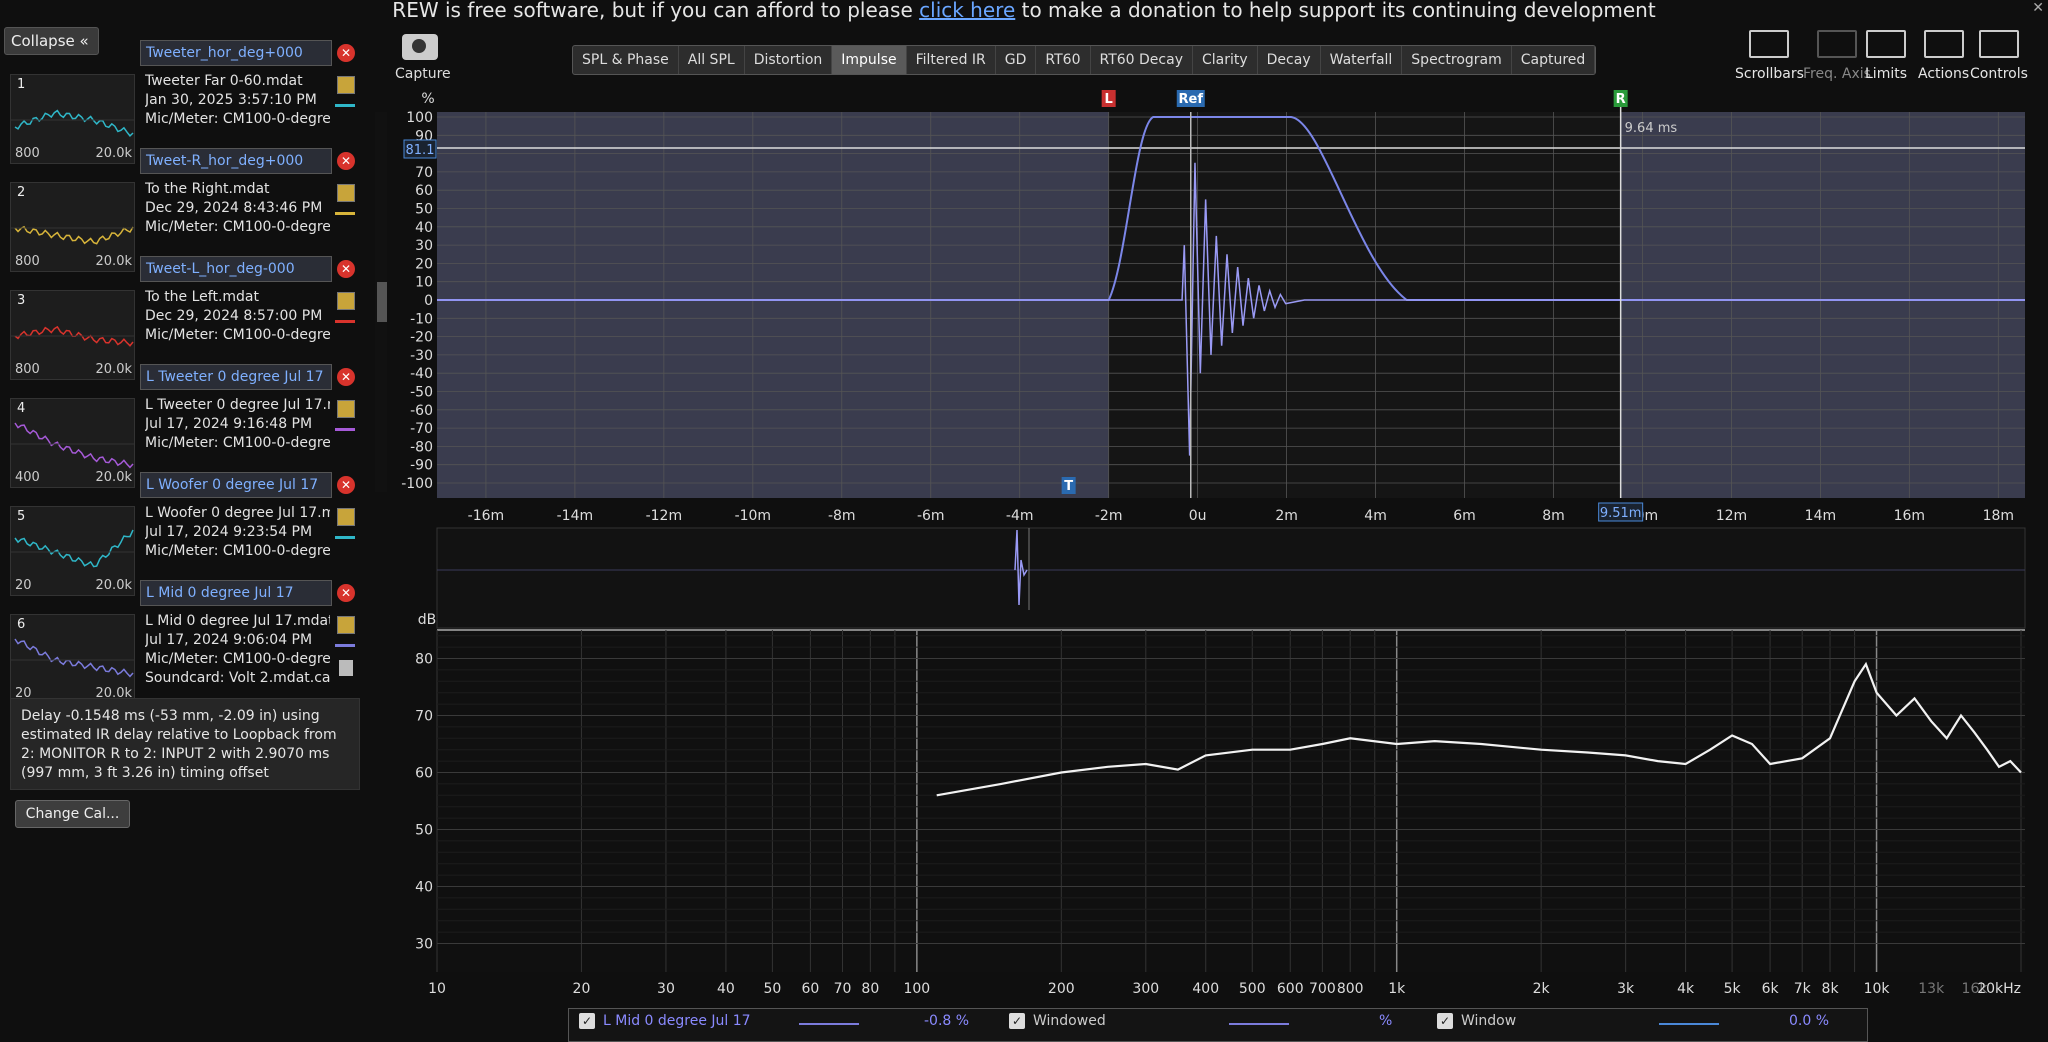 The width and height of the screenshot is (2048, 1042). I want to click on legend-label-1: L Mid 0 degree Jul 17, so click(677, 1021).